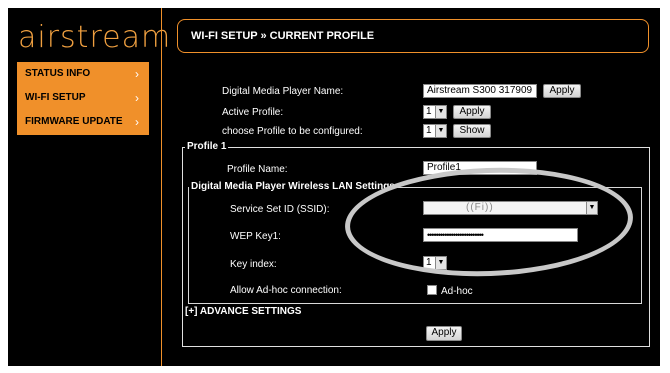 This screenshot has height=373, width=670. I want to click on nav-item-wifi-setup: WI-FI SETUP ›, so click(83, 98).